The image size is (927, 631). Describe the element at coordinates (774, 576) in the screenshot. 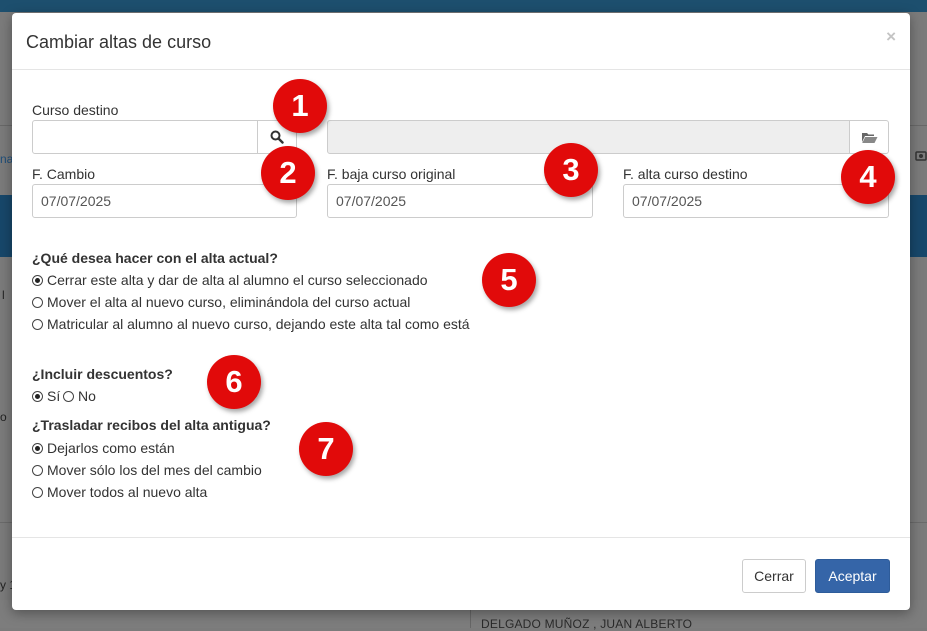

I see `cerrar-button: Cerrar` at that location.